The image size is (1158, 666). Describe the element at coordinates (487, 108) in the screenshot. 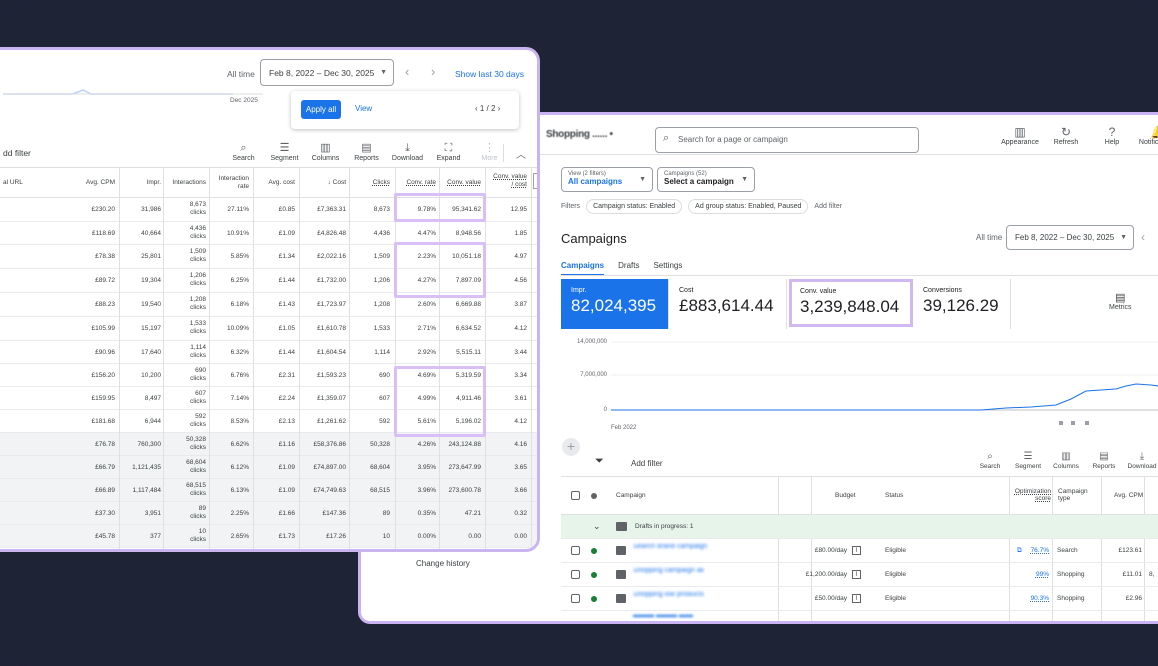

I see `pager: ‹ 1 / 2 ›` at that location.